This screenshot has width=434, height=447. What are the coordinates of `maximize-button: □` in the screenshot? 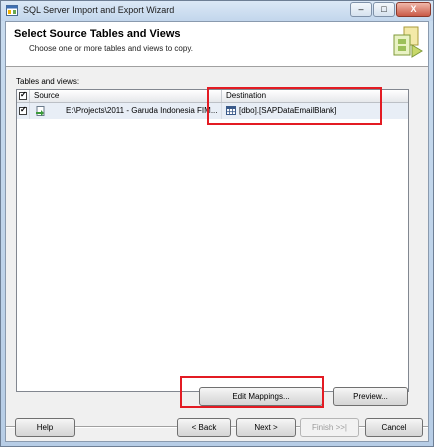 It's located at (384, 9).